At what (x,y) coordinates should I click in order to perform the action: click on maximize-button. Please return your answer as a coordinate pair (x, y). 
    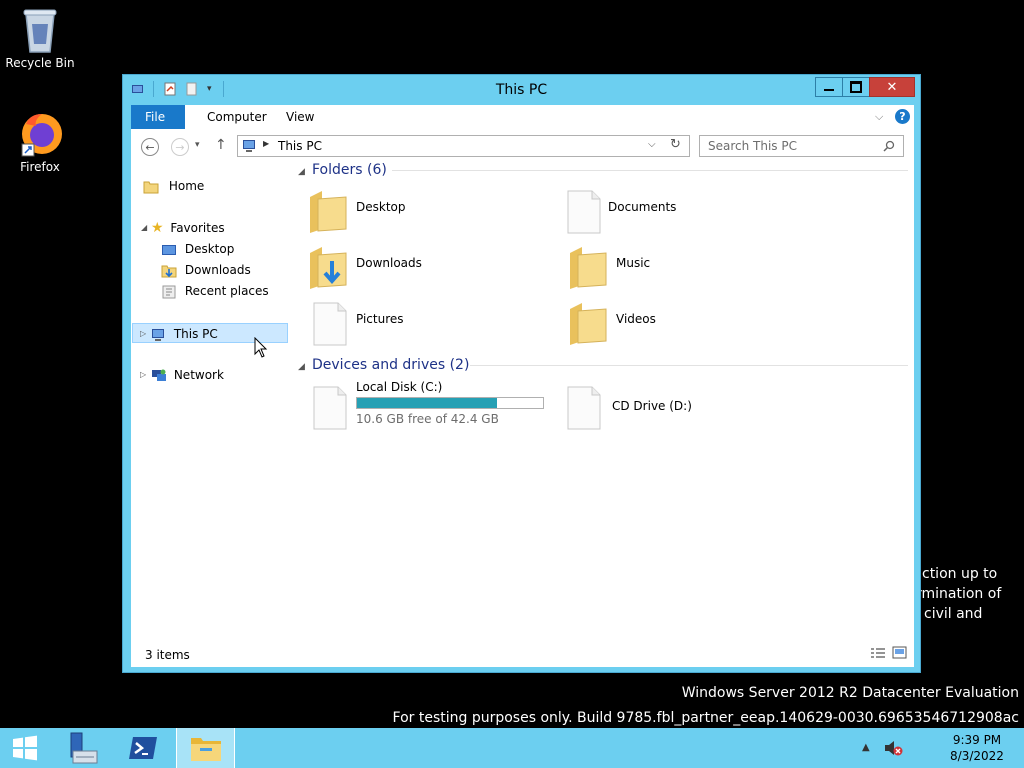
    Looking at the image, I should click on (856, 87).